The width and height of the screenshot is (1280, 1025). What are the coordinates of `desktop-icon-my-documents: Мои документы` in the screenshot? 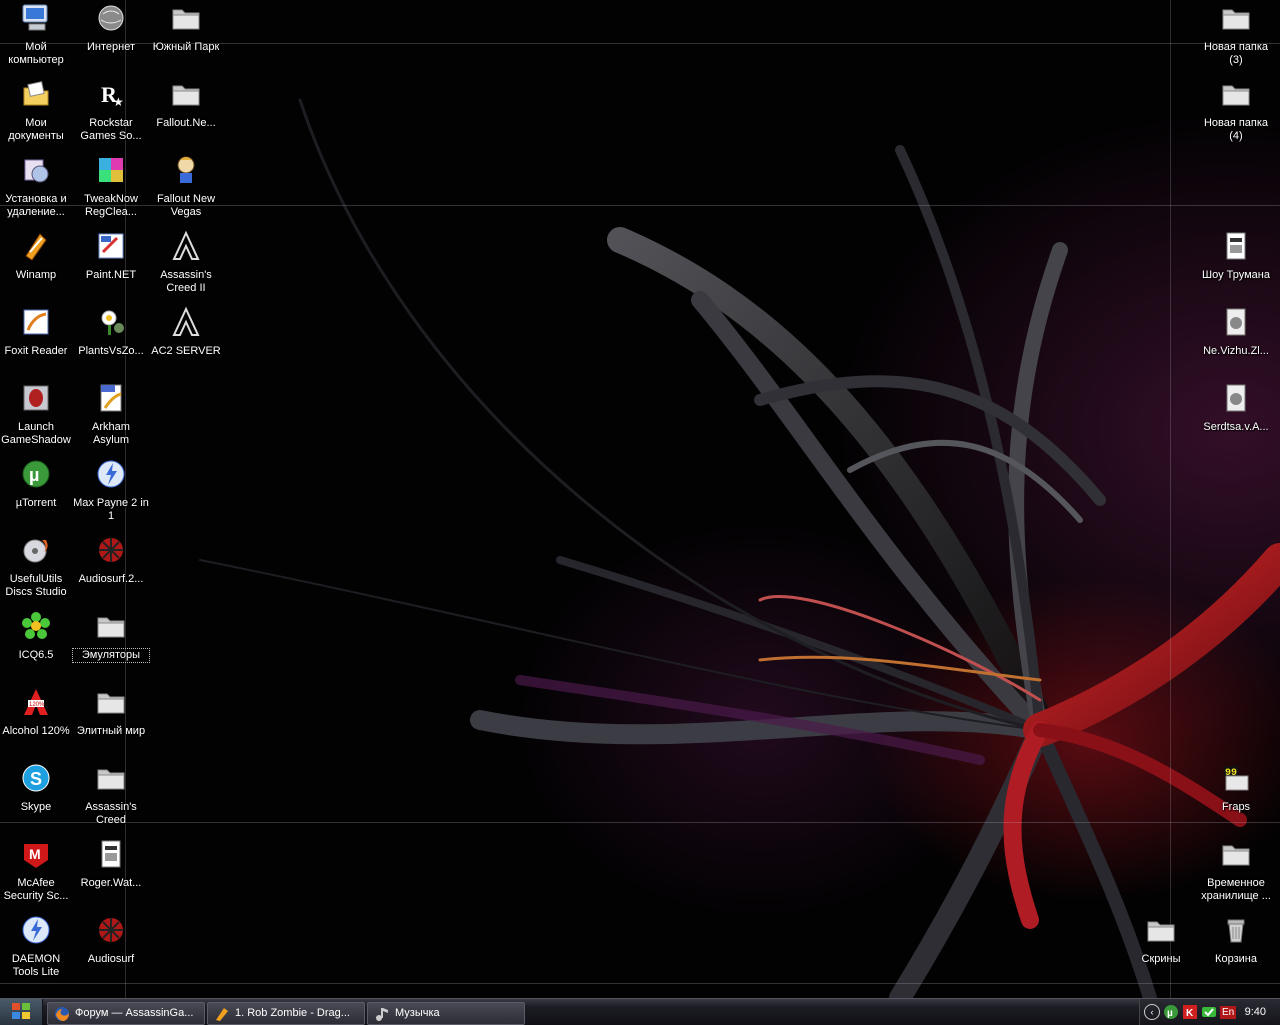 It's located at (37, 112).